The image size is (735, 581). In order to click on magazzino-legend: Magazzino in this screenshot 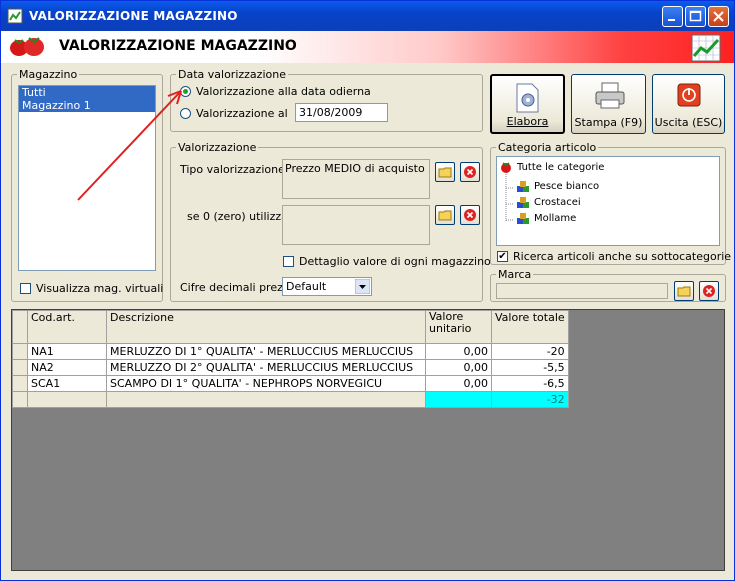, I will do `click(48, 74)`.